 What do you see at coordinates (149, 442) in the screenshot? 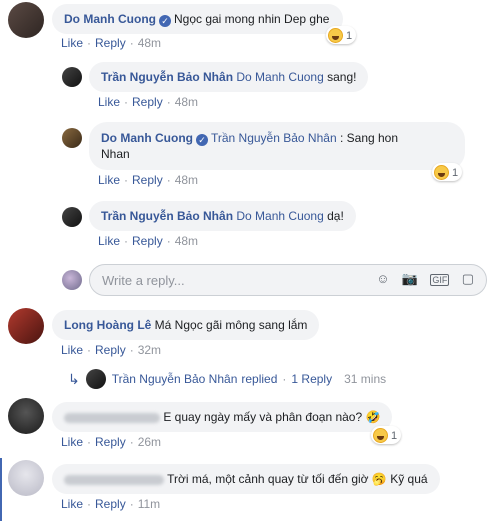
I see `comment-time: 26m` at bounding box center [149, 442].